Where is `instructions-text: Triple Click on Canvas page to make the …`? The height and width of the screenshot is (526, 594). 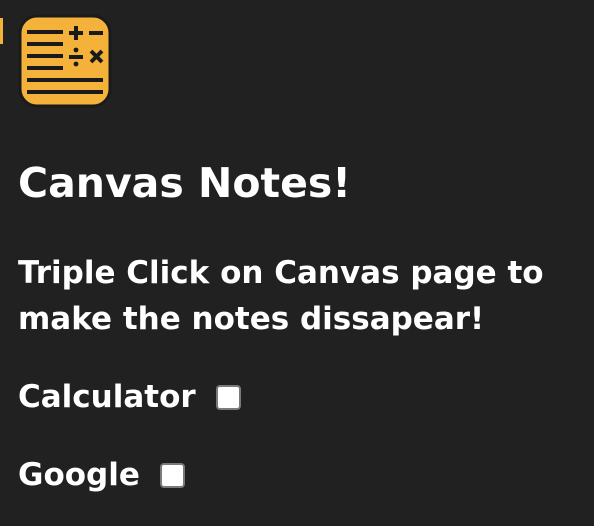
instructions-text: Triple Click on Canvas page to make the … is located at coordinates (281, 296).